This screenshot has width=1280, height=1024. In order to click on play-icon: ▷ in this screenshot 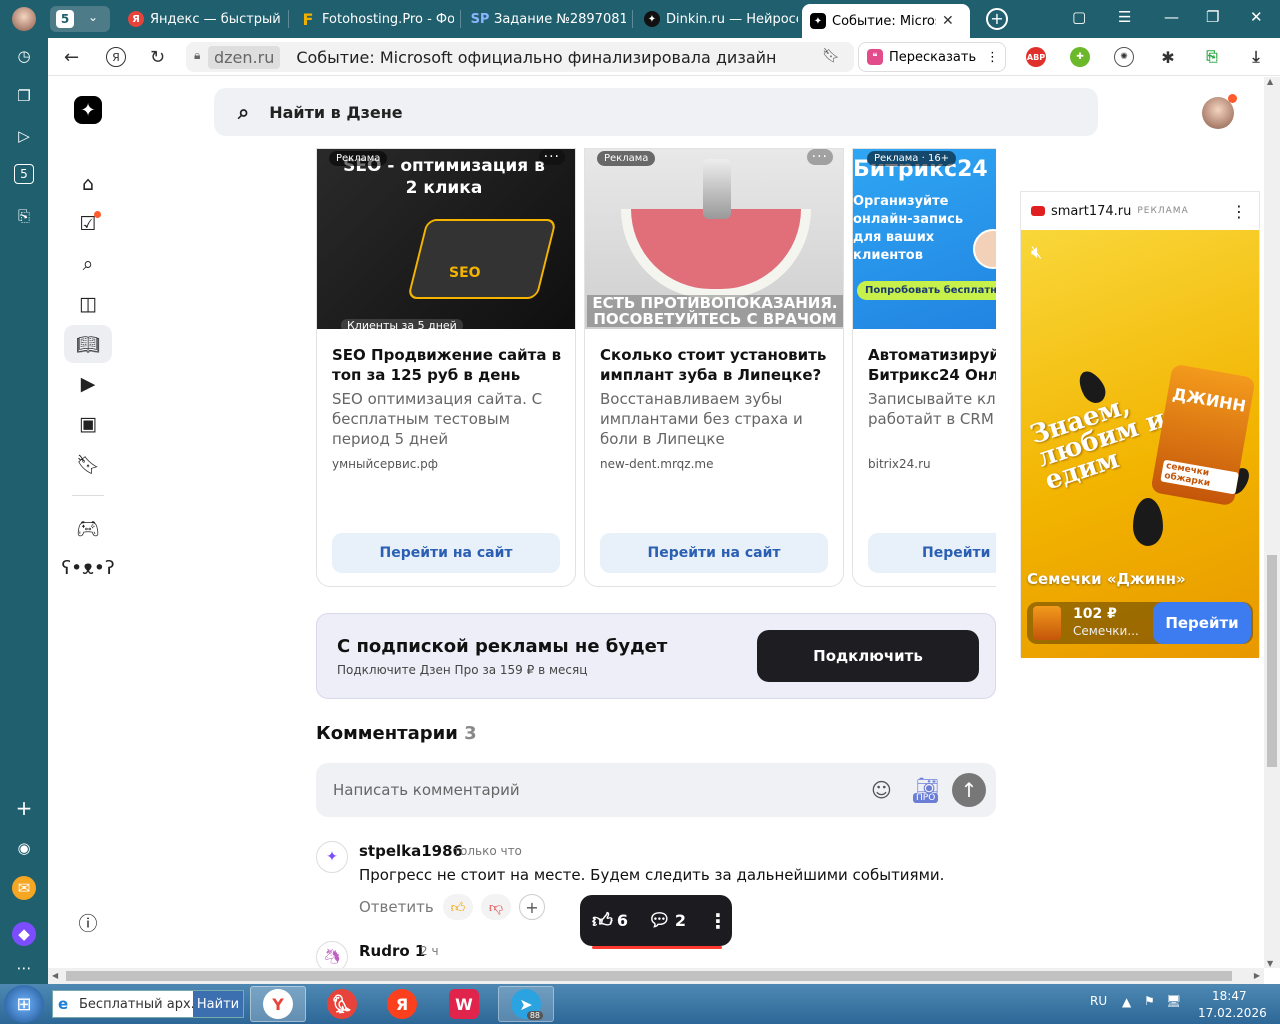, I will do `click(24, 136)`.